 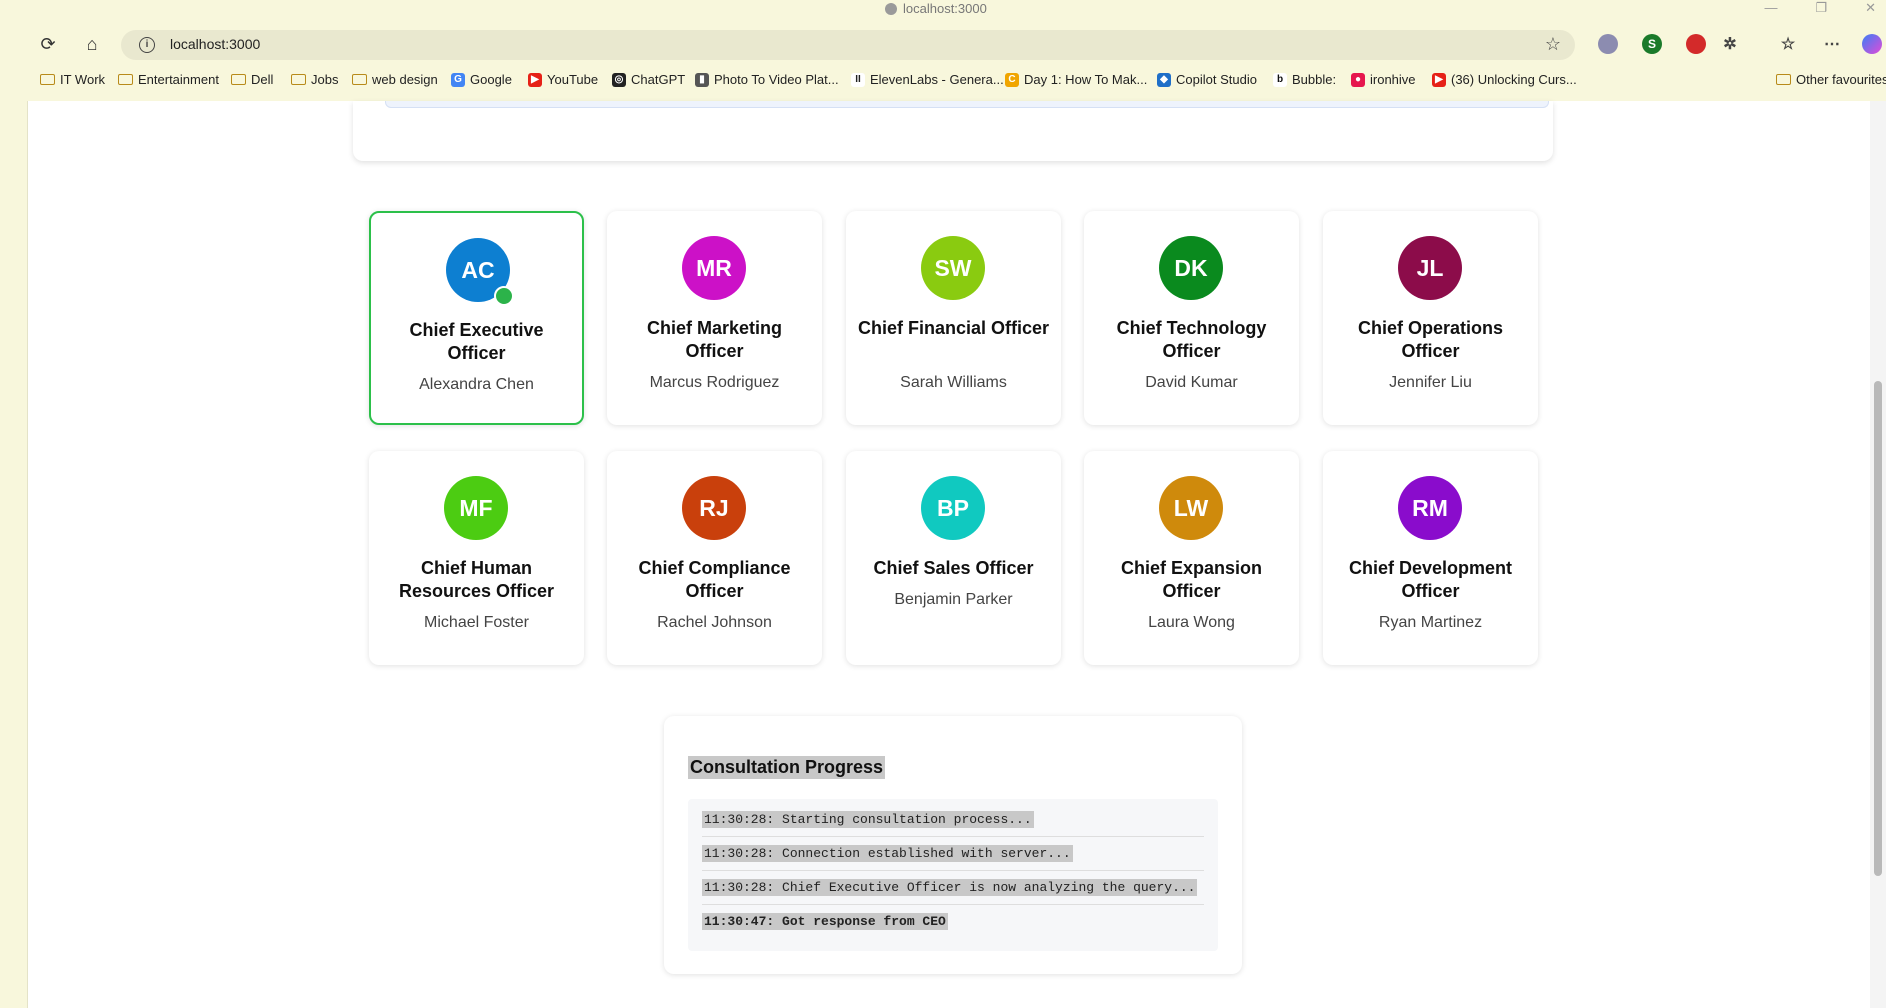 I want to click on avatar: JL, so click(x=1430, y=268).